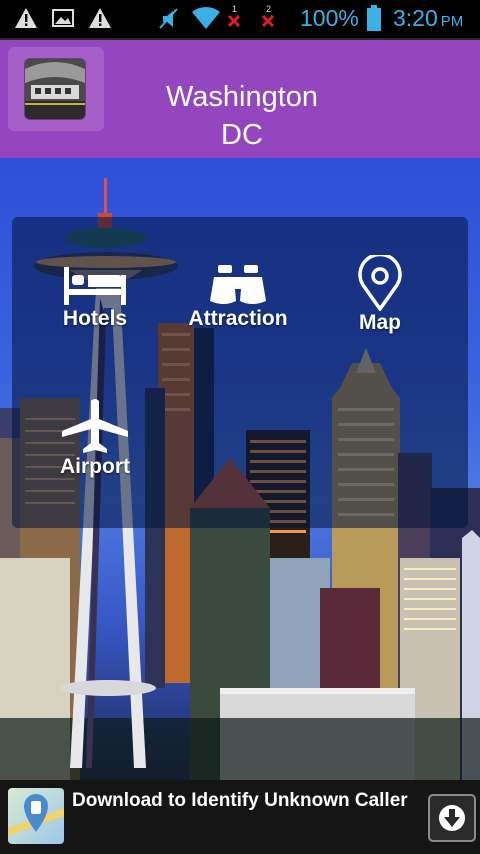 The image size is (480, 854). I want to click on map-pin-icon, so click(380, 283).